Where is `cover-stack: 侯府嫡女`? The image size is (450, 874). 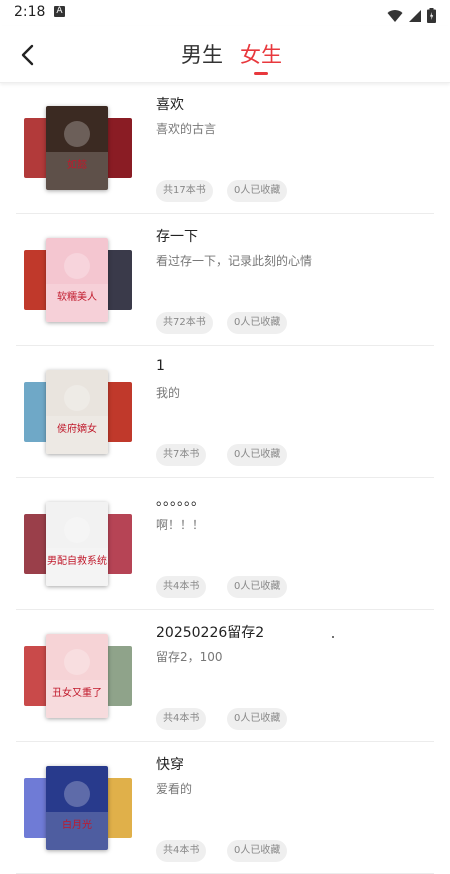
cover-stack: 侯府嫡女 is located at coordinates (78, 412).